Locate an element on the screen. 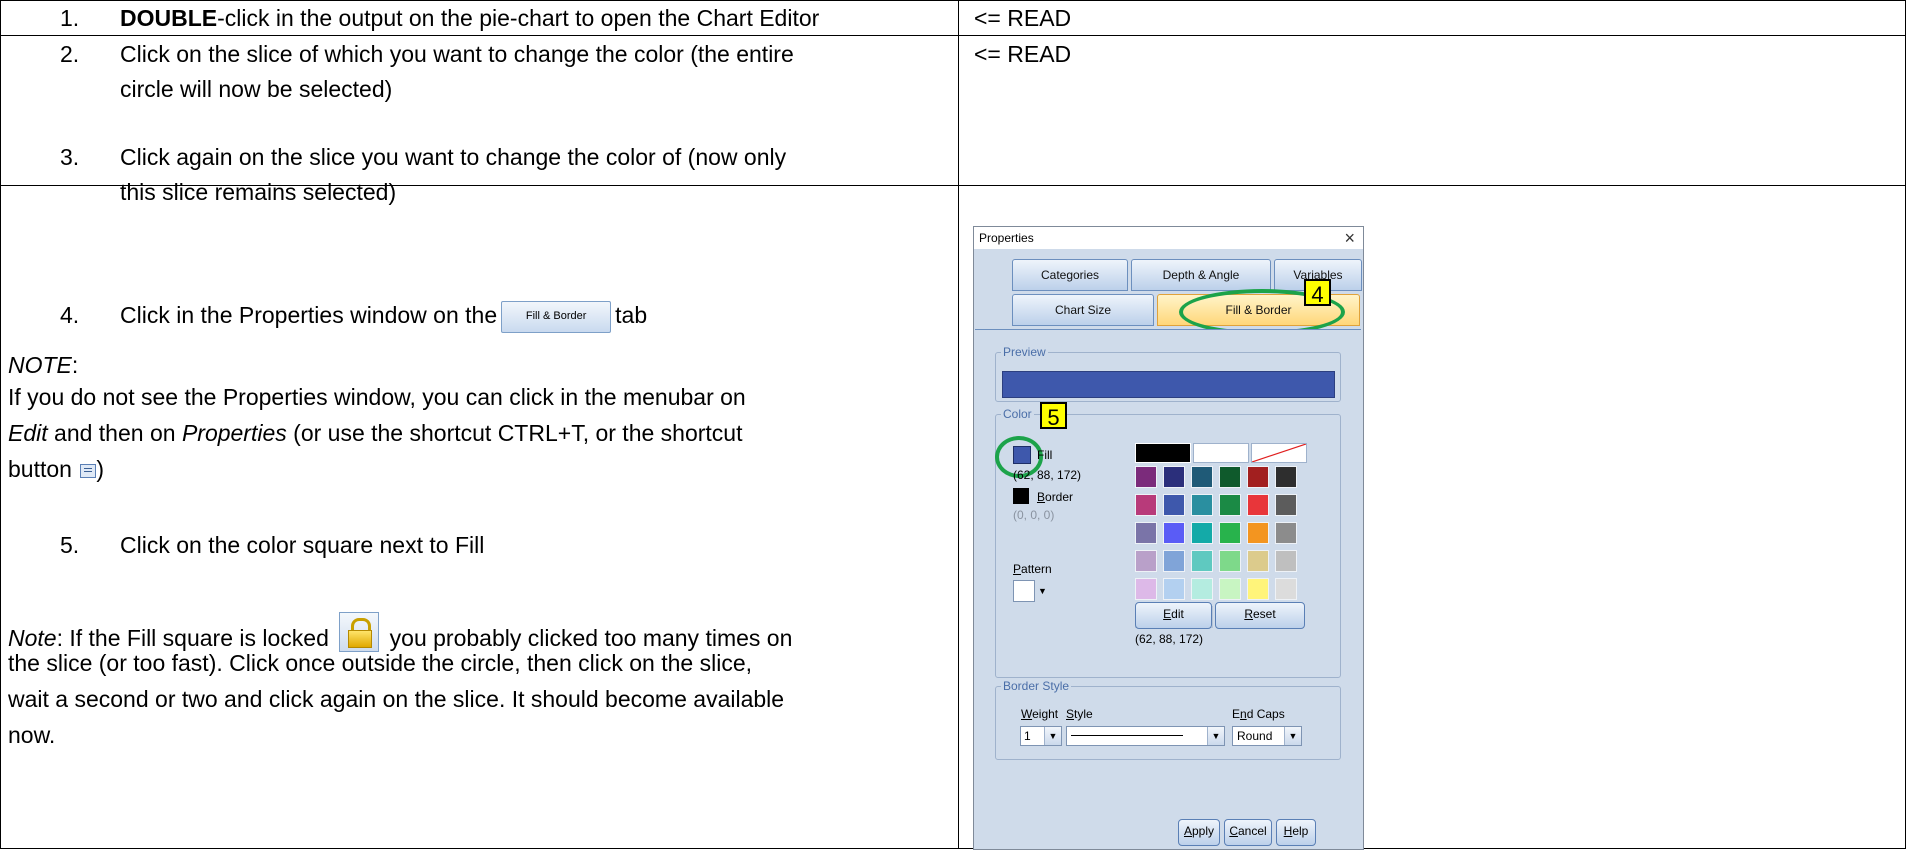 The image size is (1906, 850). tab-categories: Categories is located at coordinates (1070, 275).